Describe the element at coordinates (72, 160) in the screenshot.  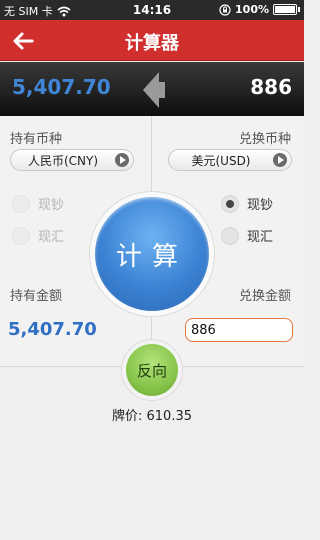
I see `from-currency-select: 人民币(CNY)` at that location.